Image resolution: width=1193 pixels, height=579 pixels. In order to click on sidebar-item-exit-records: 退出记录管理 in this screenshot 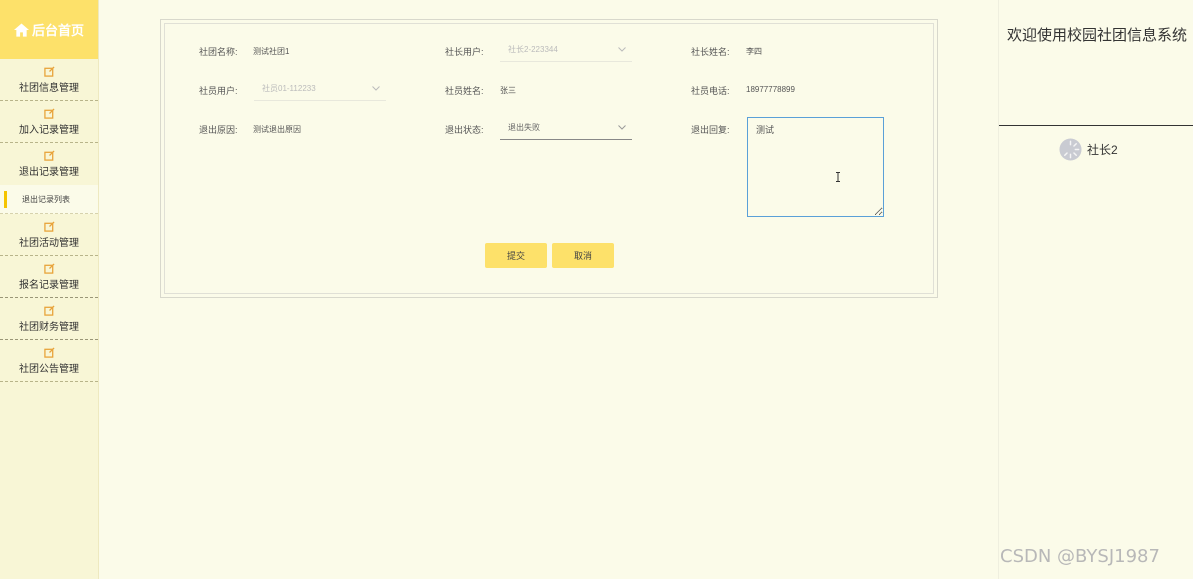, I will do `click(49, 164)`.